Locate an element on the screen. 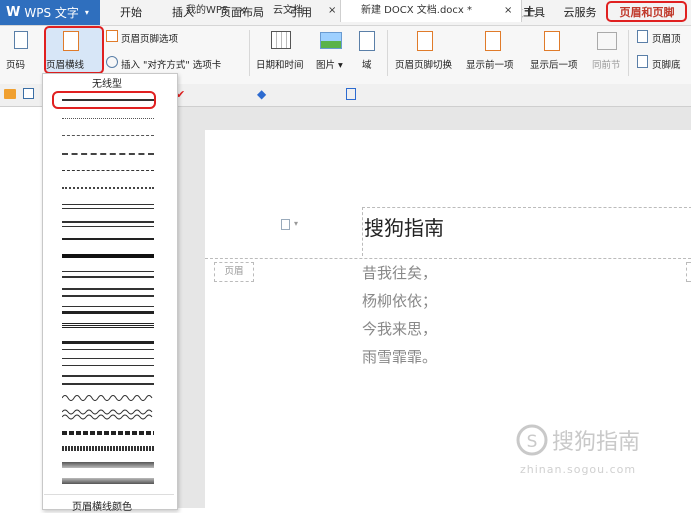  open-folder-icon is located at coordinates (10, 94).